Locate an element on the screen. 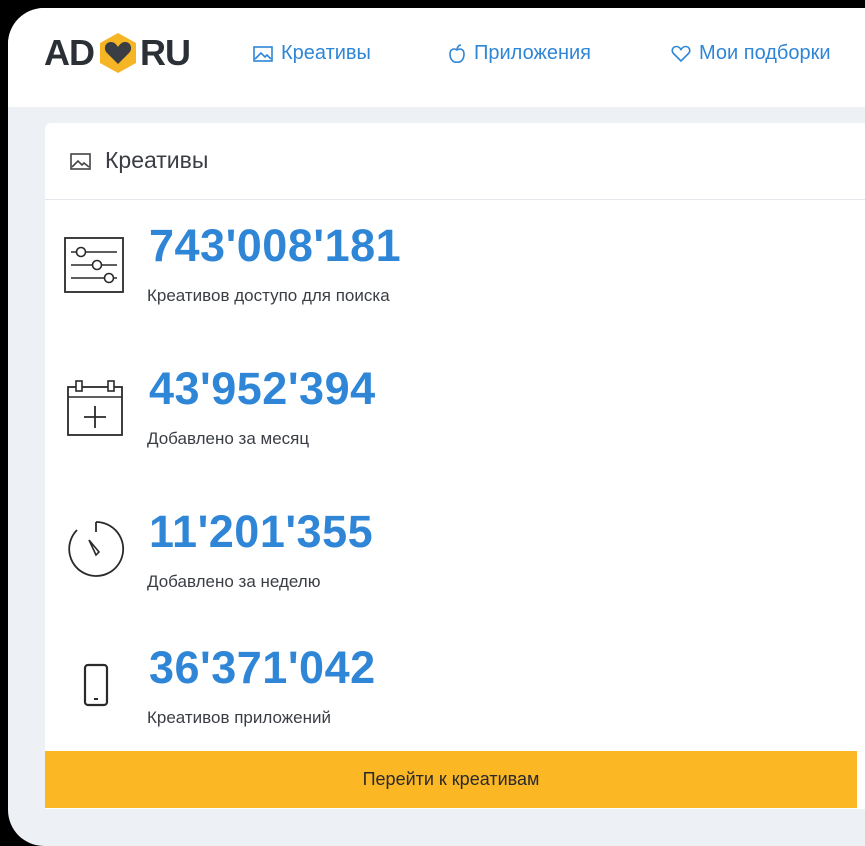  logo-text-ru: RU is located at coordinates (165, 52).